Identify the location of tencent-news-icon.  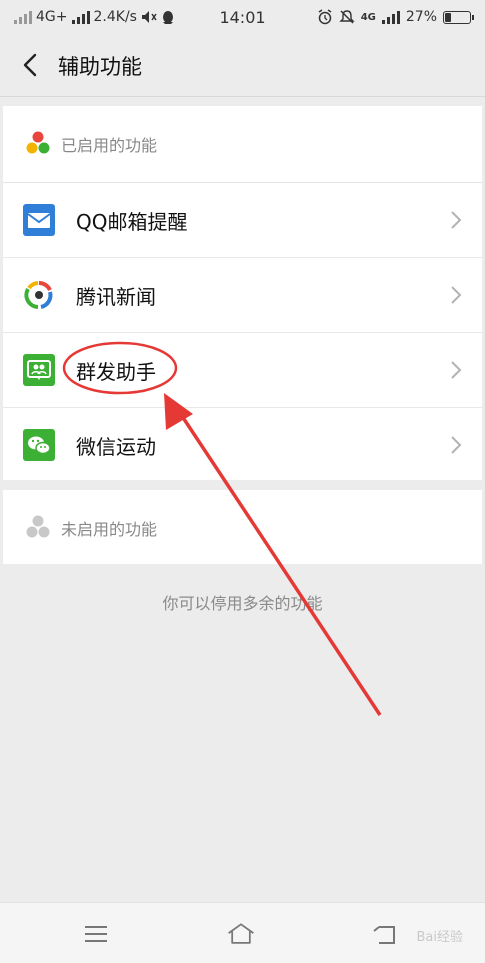
(38, 294).